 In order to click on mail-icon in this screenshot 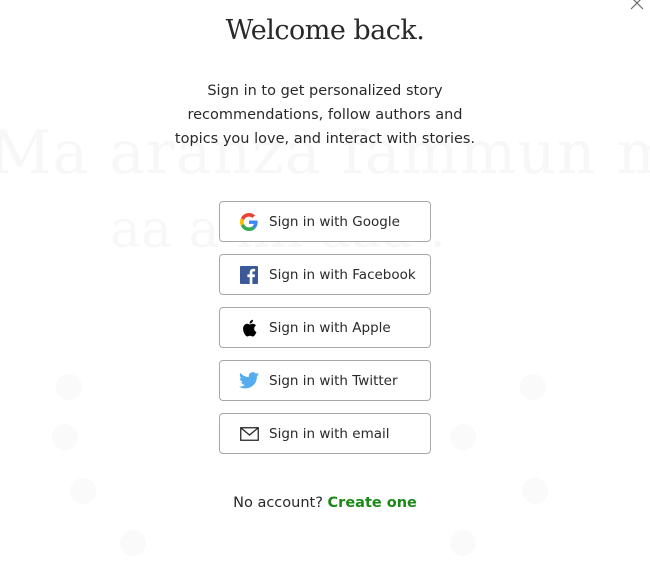, I will do `click(249, 434)`.